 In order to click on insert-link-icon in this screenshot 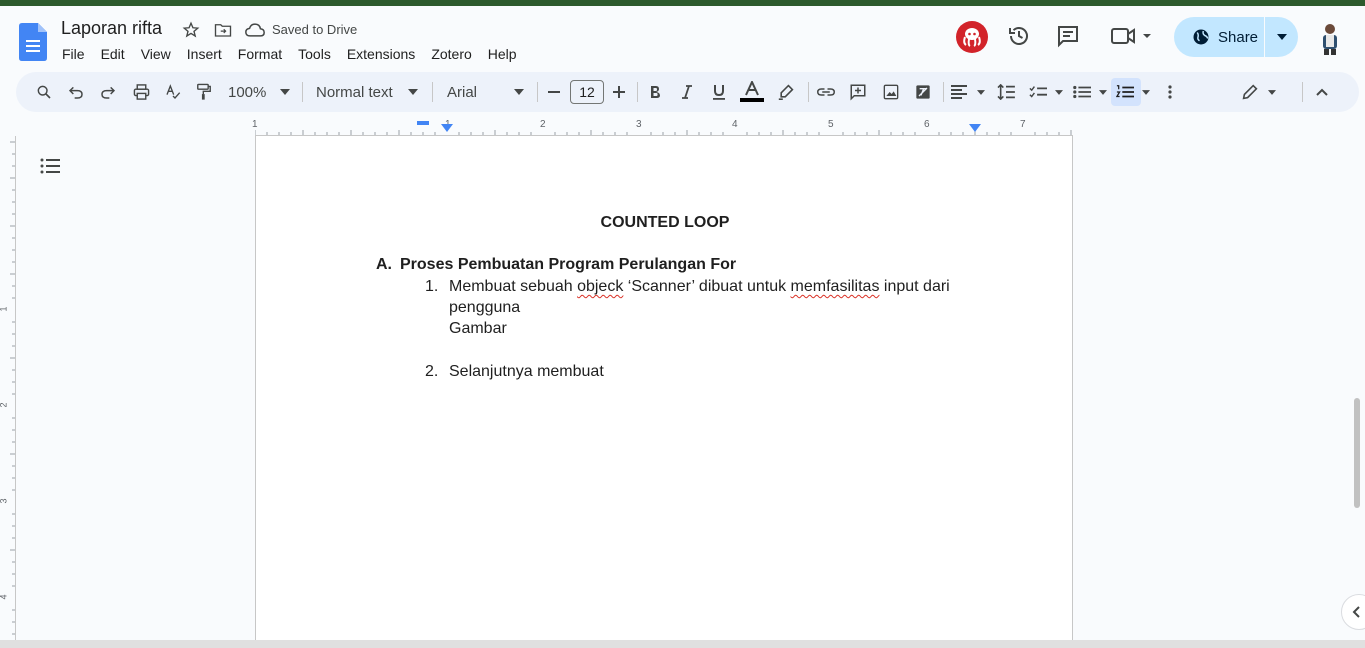, I will do `click(826, 92)`.